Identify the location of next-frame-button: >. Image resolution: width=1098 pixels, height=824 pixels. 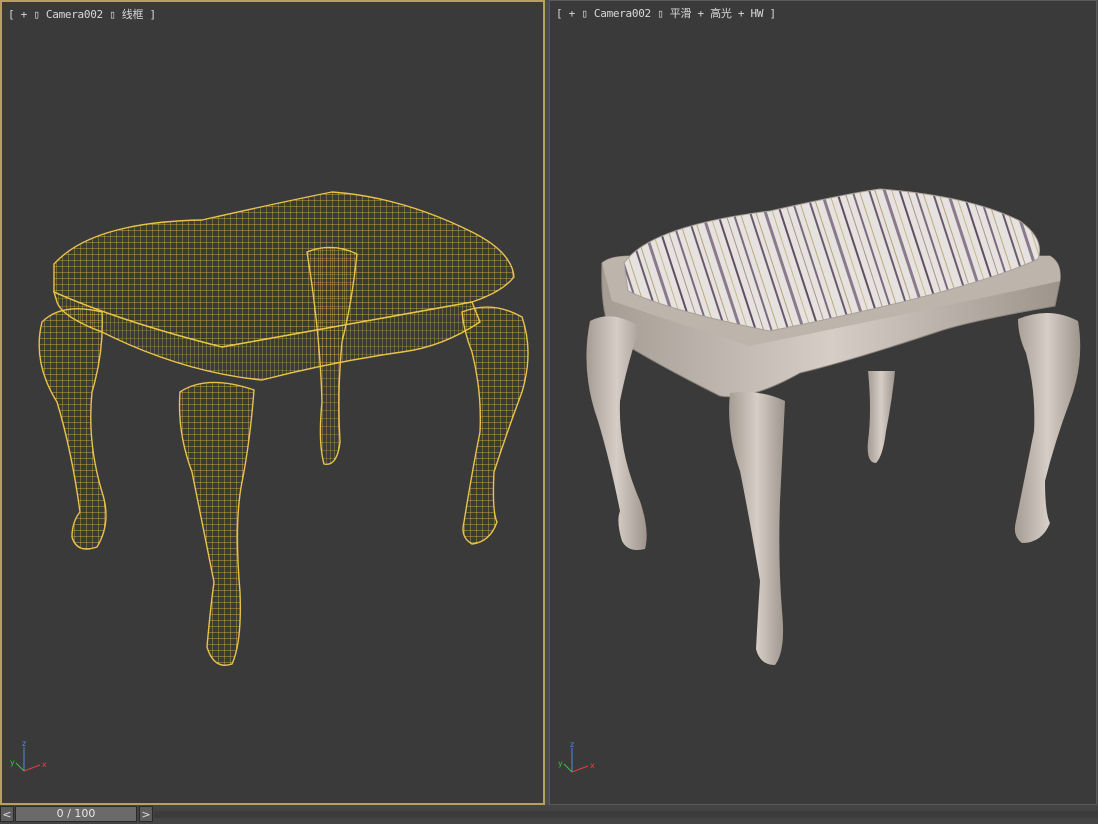
(146, 814).